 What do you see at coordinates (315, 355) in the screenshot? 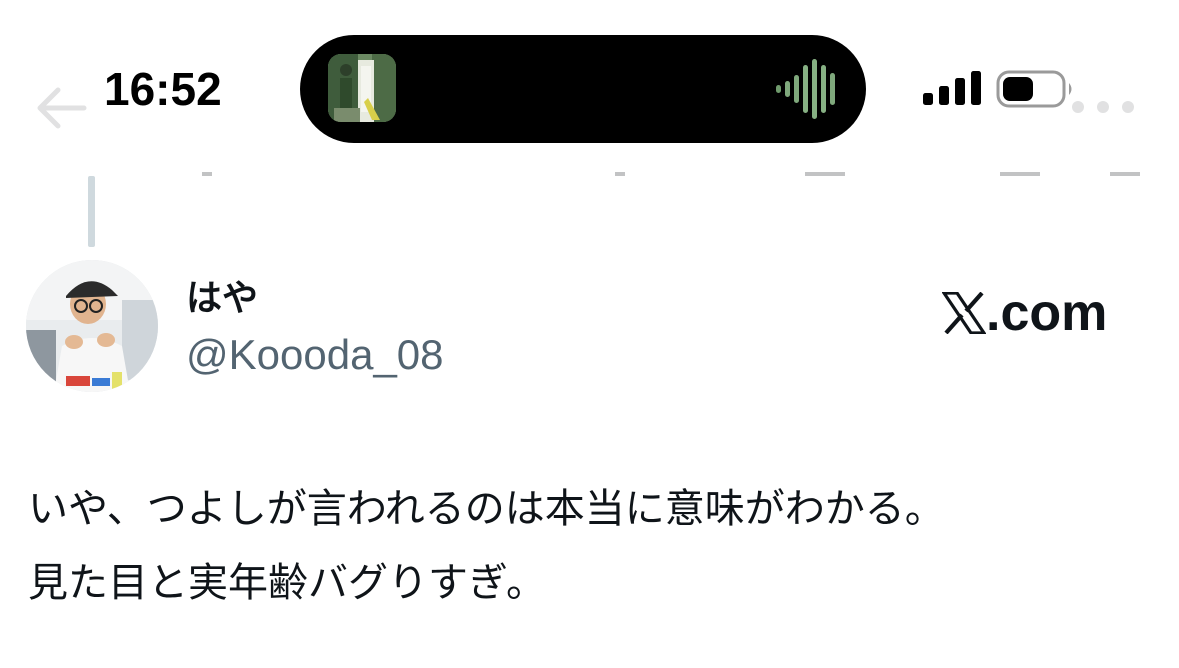
I see `user-handle: @Koooda_08` at bounding box center [315, 355].